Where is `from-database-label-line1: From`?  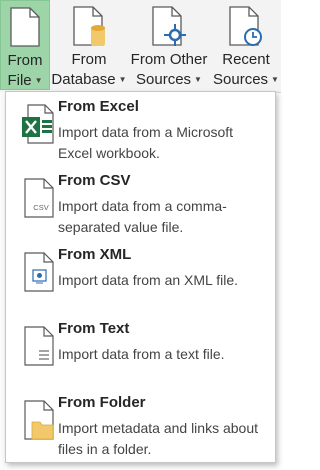
from-database-label-line1: From is located at coordinates (89, 59).